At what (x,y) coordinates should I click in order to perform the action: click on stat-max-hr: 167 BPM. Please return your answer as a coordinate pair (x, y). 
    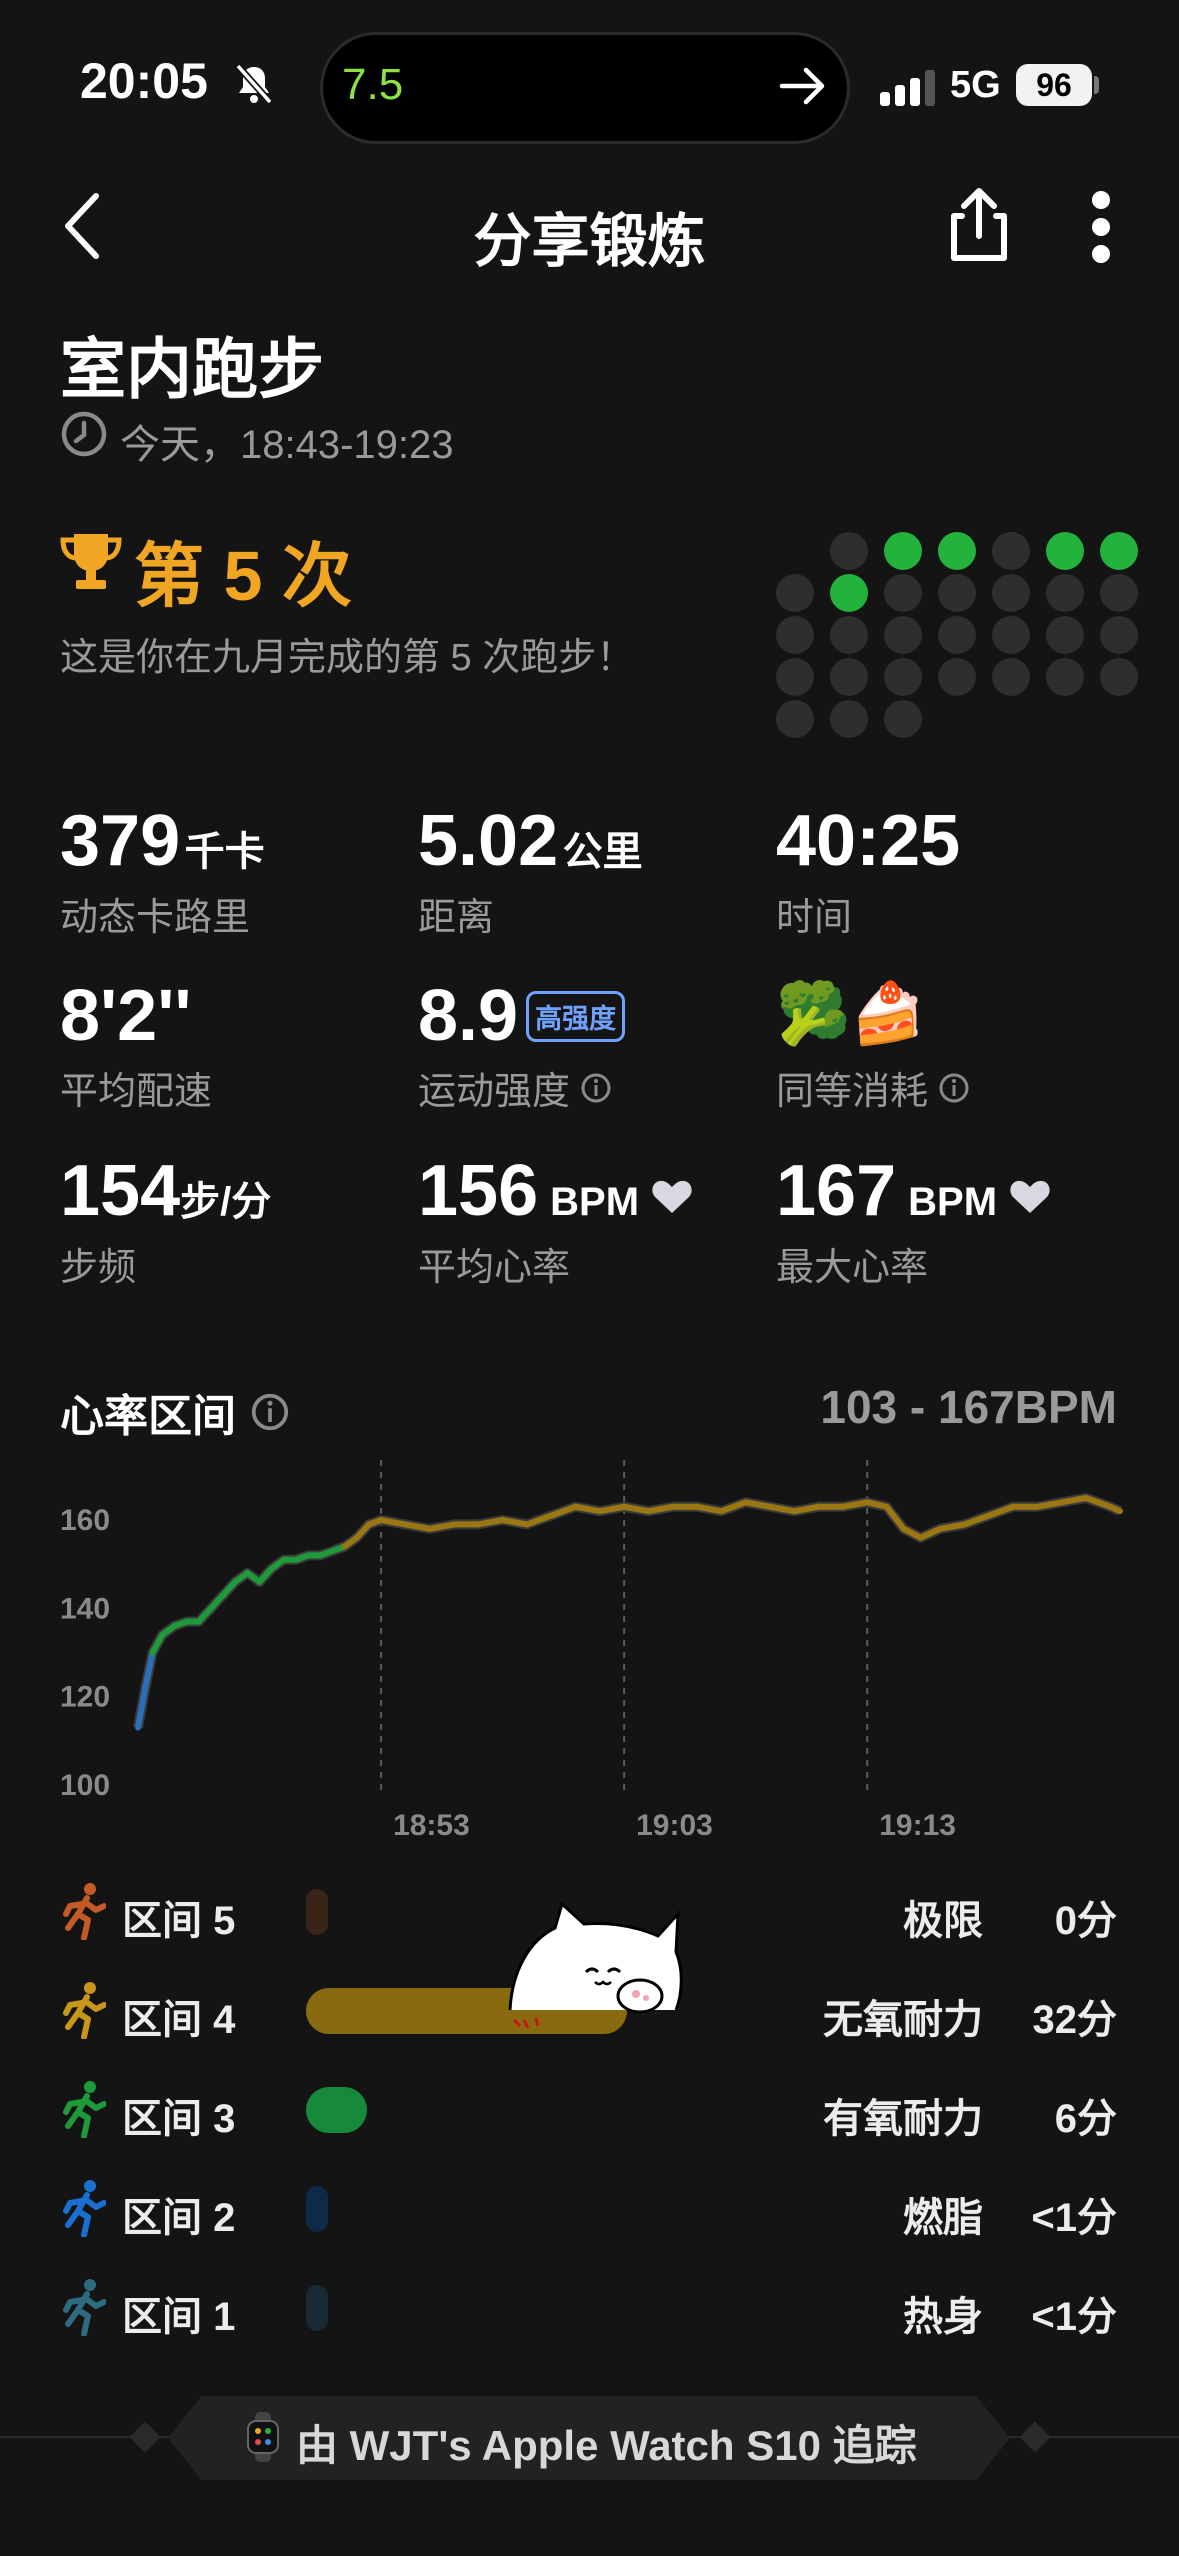
    Looking at the image, I should click on (913, 1191).